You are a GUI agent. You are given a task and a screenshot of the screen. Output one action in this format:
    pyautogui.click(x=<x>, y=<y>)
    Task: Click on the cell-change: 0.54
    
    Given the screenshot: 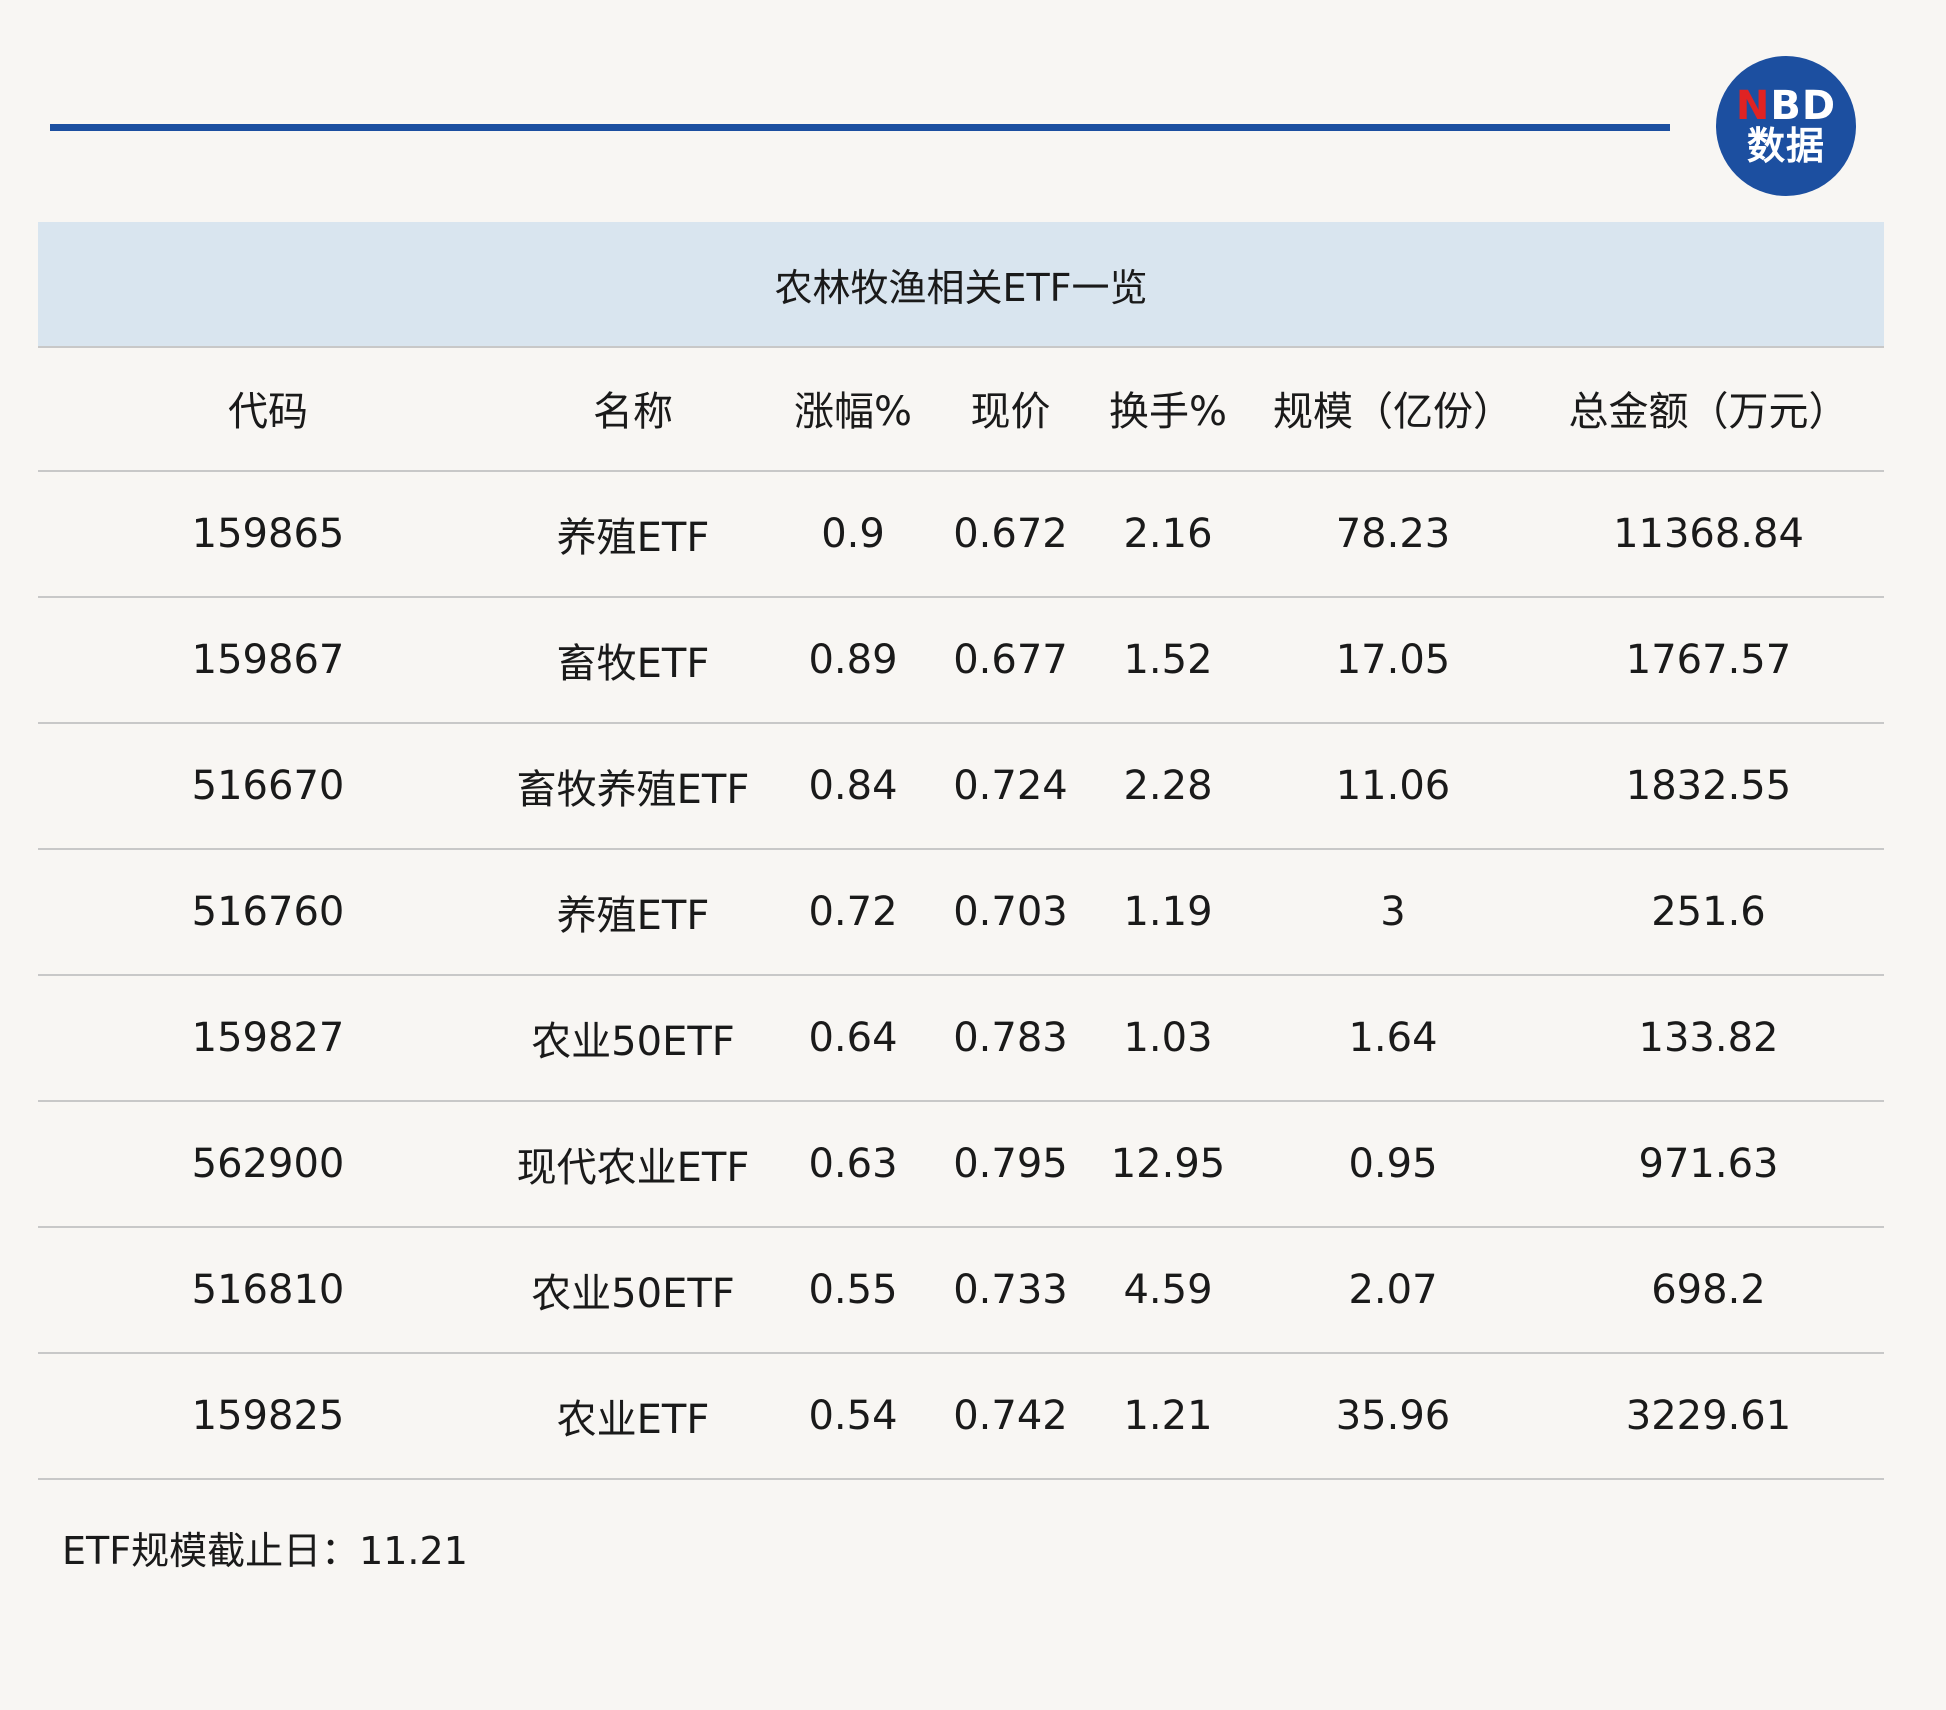 What is the action you would take?
    pyautogui.click(x=853, y=1416)
    